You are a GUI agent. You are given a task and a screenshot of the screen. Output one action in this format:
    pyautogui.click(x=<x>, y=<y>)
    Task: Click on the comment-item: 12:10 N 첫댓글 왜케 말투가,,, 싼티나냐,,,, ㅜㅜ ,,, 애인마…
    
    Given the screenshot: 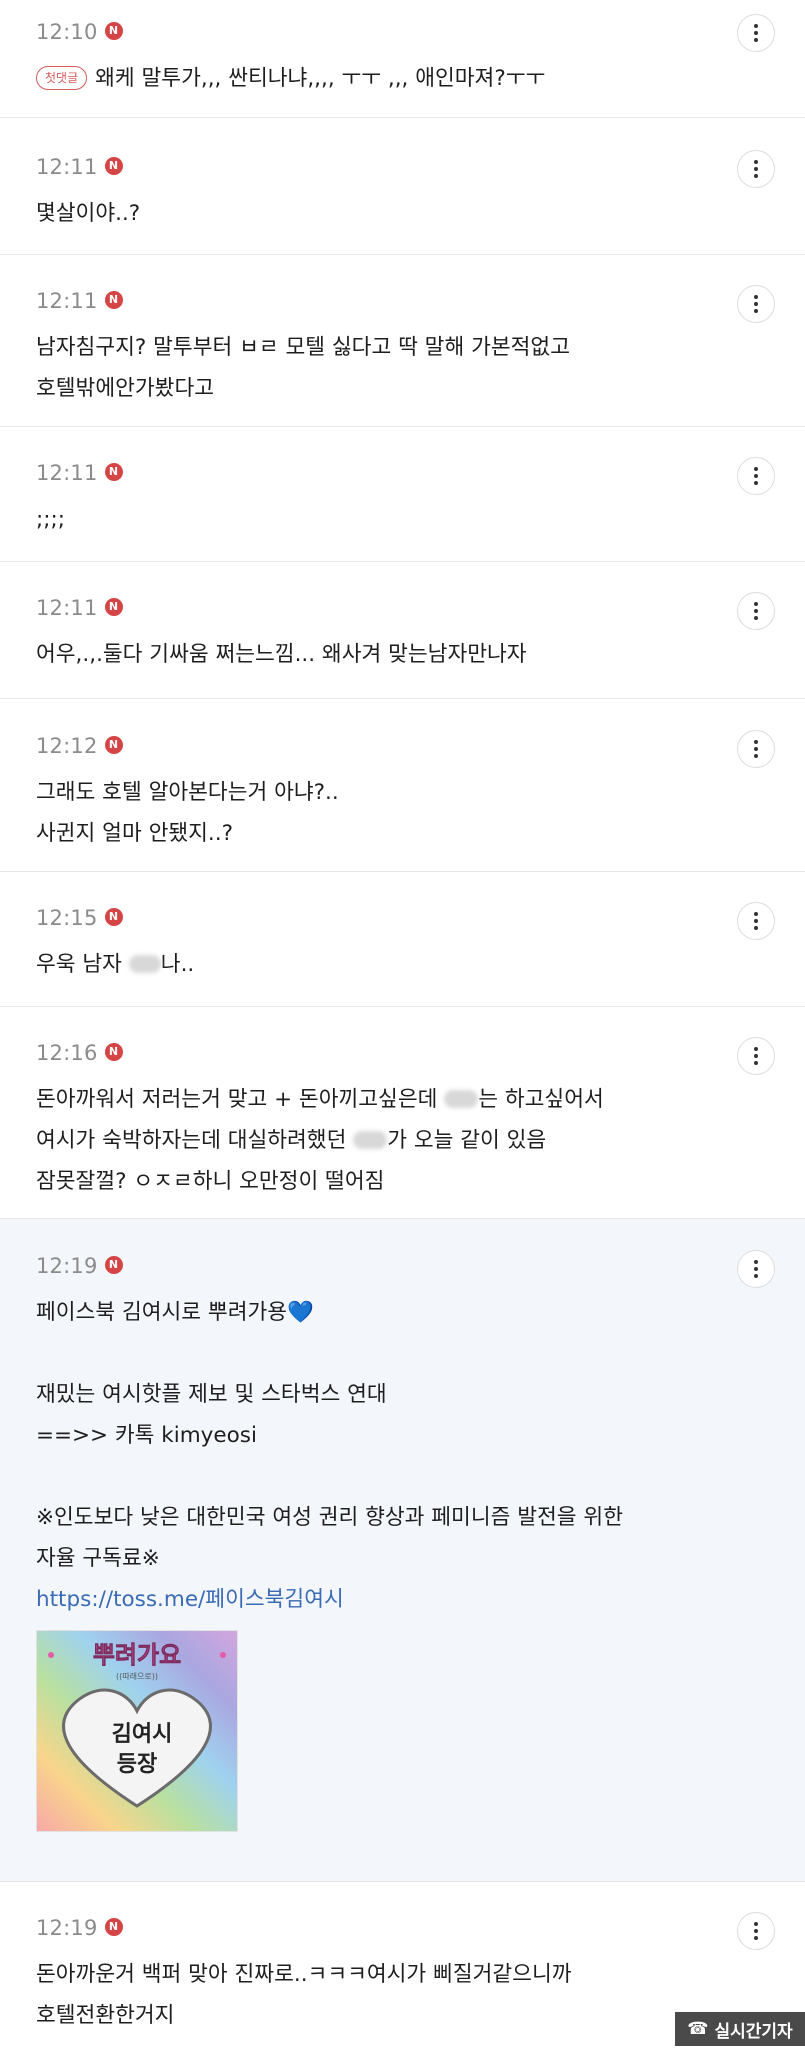 What is the action you would take?
    pyautogui.click(x=402, y=59)
    